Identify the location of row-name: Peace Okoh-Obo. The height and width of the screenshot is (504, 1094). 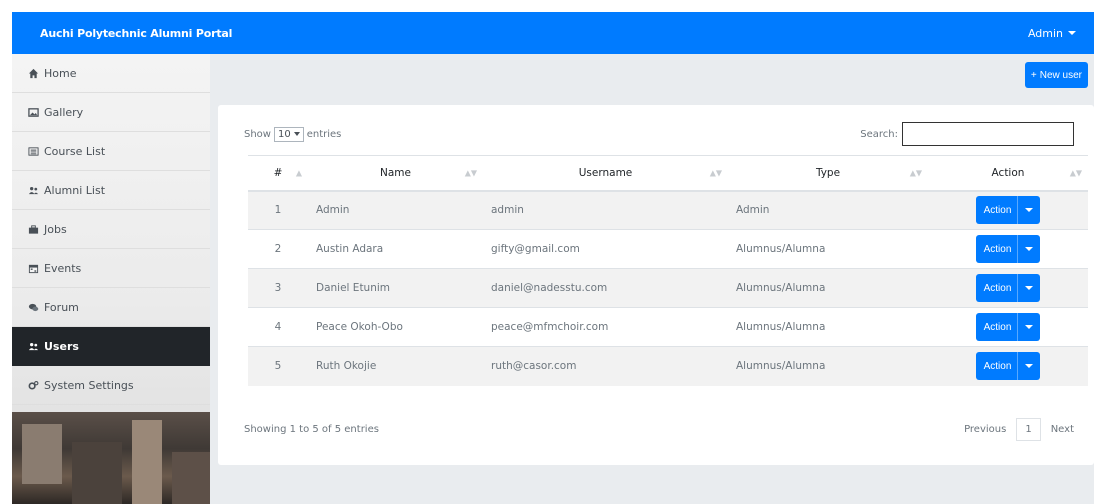
(395, 327).